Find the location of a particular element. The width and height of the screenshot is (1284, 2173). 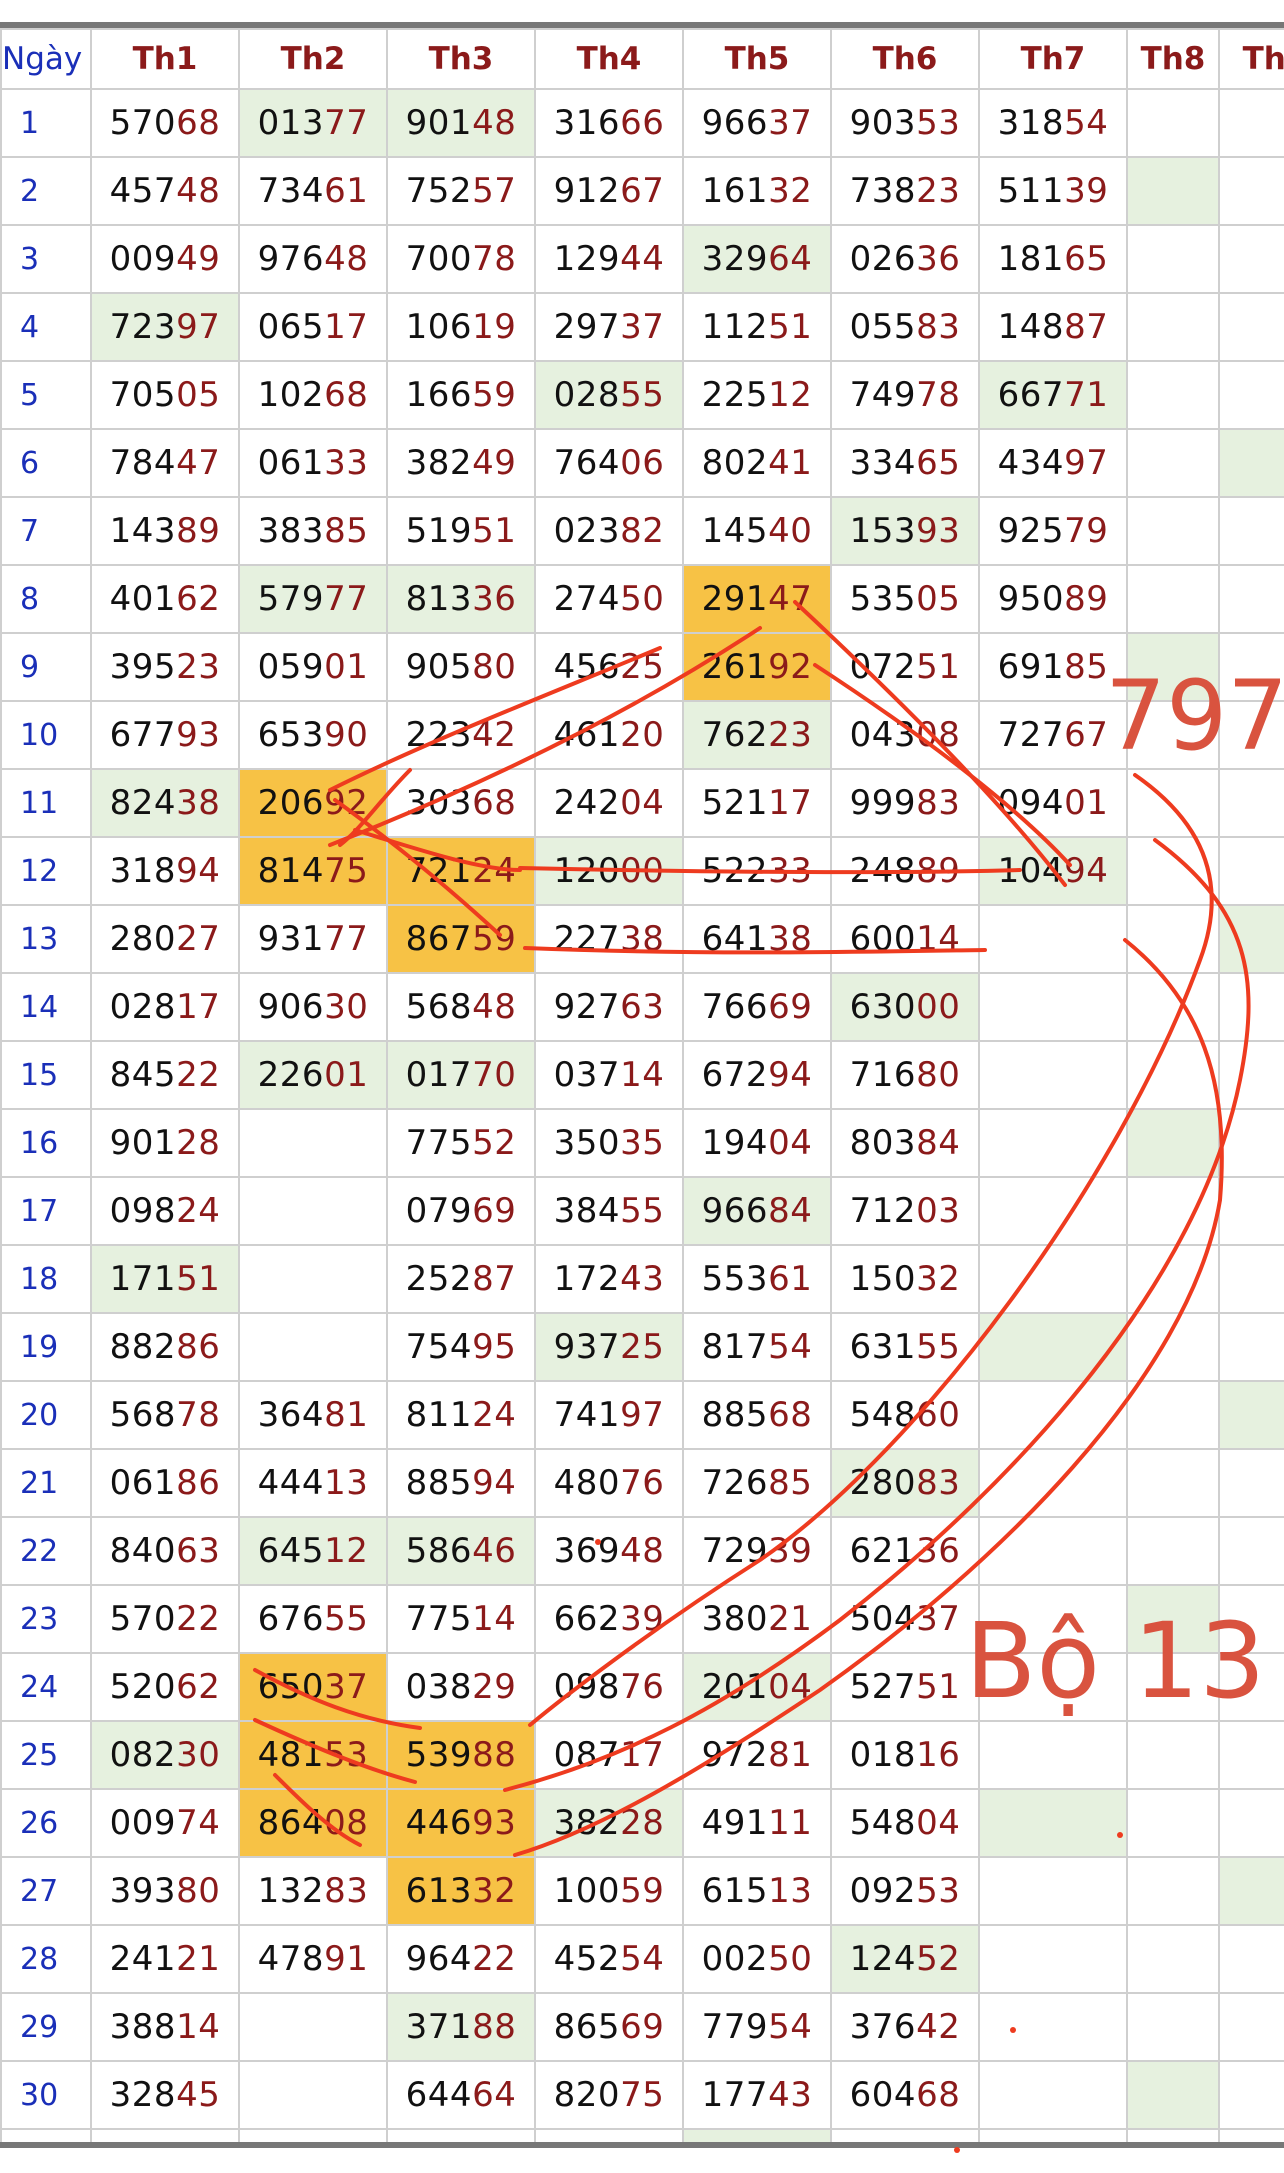

result-cell: 02382 is located at coordinates (609, 531).